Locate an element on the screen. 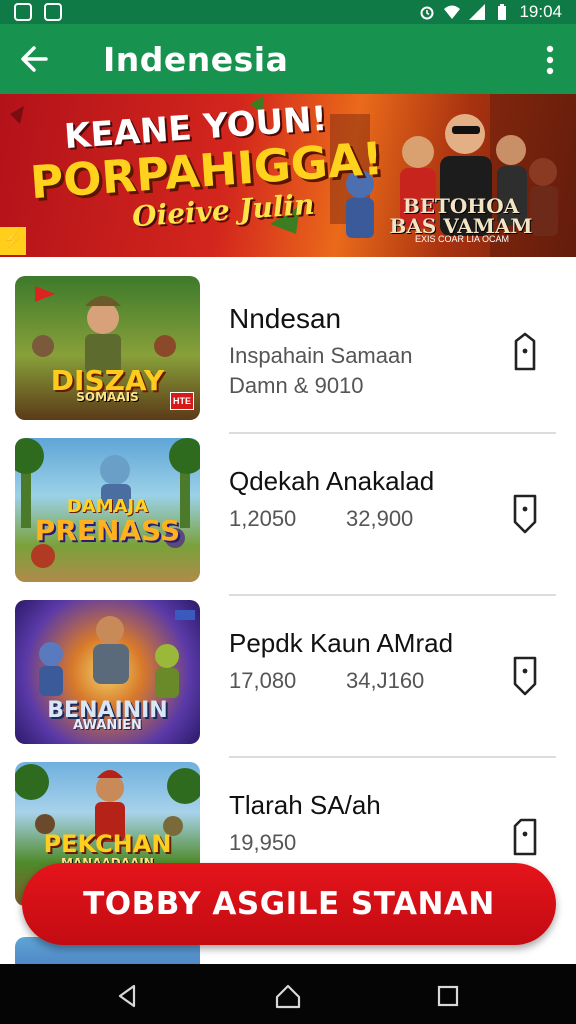 The width and height of the screenshot is (576, 1024). page-title: Indenesia is located at coordinates (196, 59).